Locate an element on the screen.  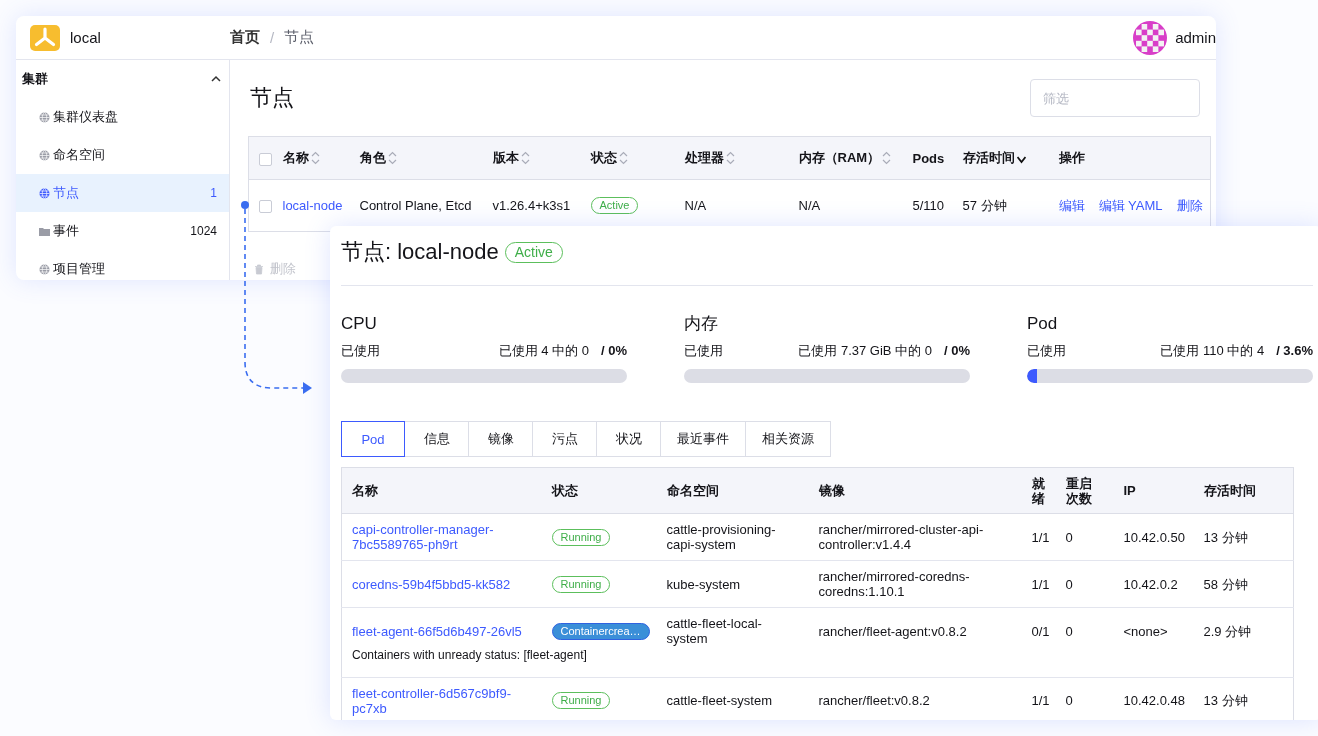
table-cell: rancher/mirrored-cluster-api-controller:v1.4.4 is located at coordinates (901, 537).